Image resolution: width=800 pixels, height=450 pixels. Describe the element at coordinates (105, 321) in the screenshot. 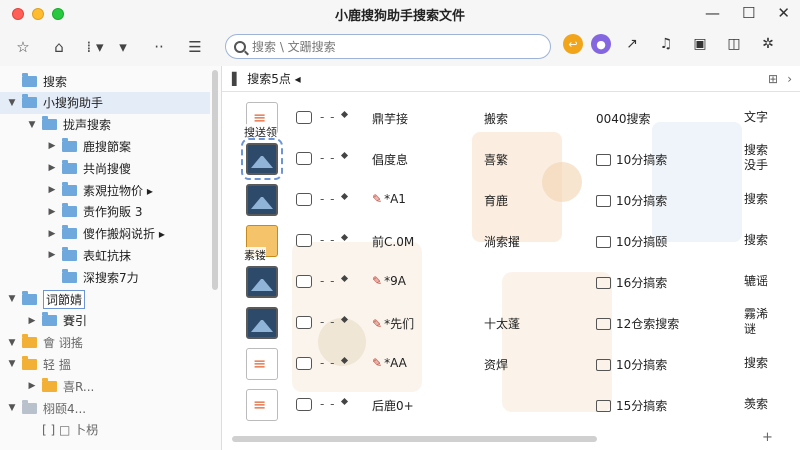

I see `sidebar-item: ▶ 賽引` at that location.